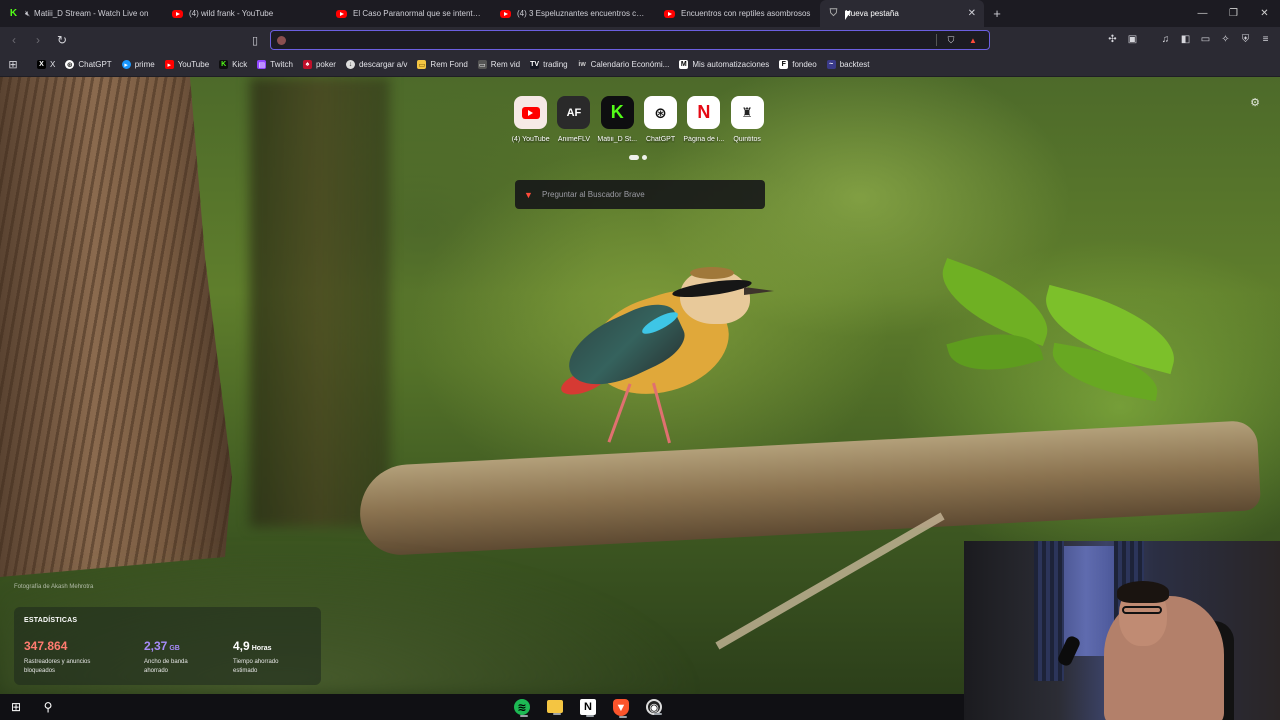  What do you see at coordinates (724, 65) in the screenshot?
I see `bookmark-automatizaciones: M Mis automatizaciones` at bounding box center [724, 65].